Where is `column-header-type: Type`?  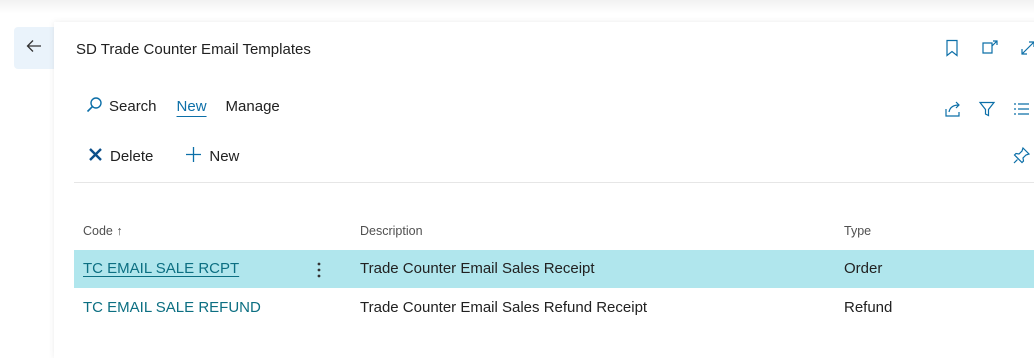 column-header-type: Type is located at coordinates (857, 231).